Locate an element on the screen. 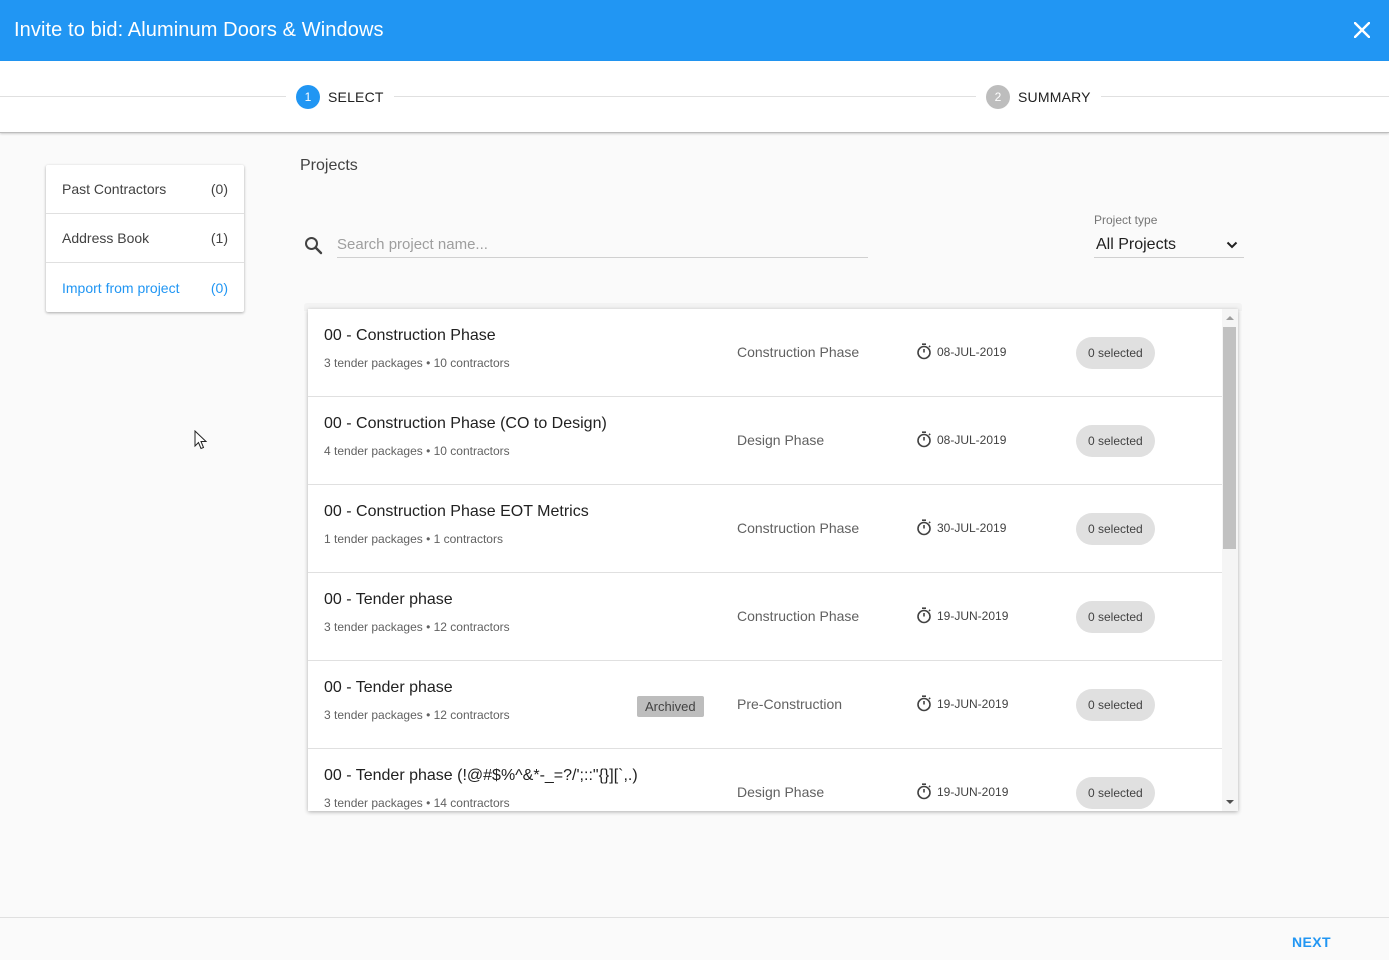  project-date-text: 30-JUL-2019 is located at coordinates (972, 527).